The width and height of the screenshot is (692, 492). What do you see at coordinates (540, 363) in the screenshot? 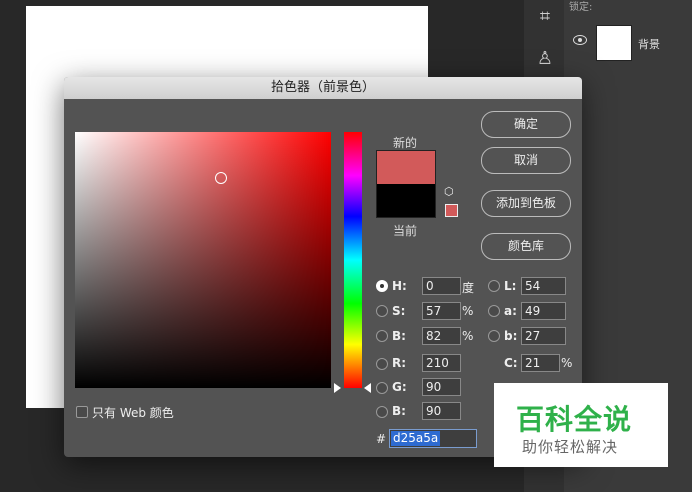
I see `input-c: 21` at bounding box center [540, 363].